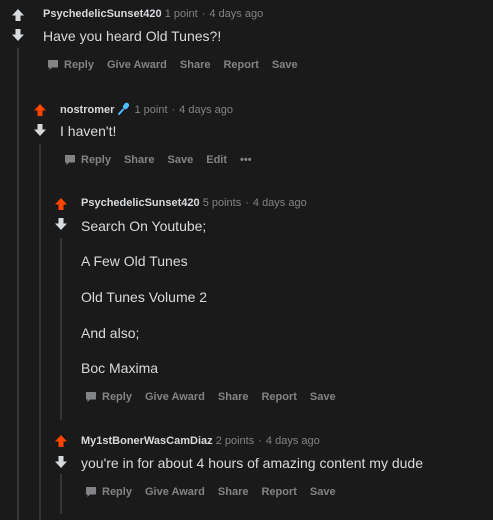 The height and width of the screenshot is (520, 493). I want to click on author-link: My1stBonerWasCamDiaz, so click(147, 441).